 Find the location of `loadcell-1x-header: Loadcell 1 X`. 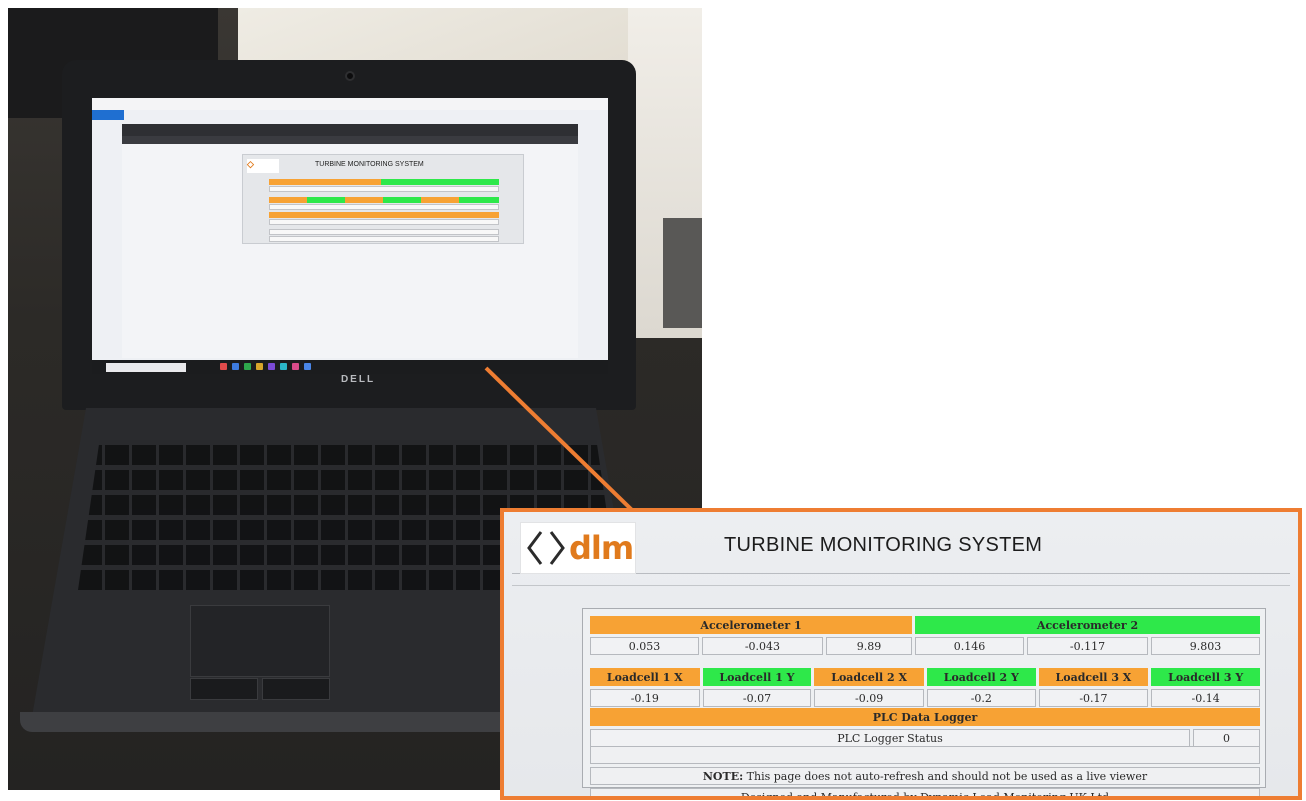

loadcell-1x-header: Loadcell 1 X is located at coordinates (645, 677).